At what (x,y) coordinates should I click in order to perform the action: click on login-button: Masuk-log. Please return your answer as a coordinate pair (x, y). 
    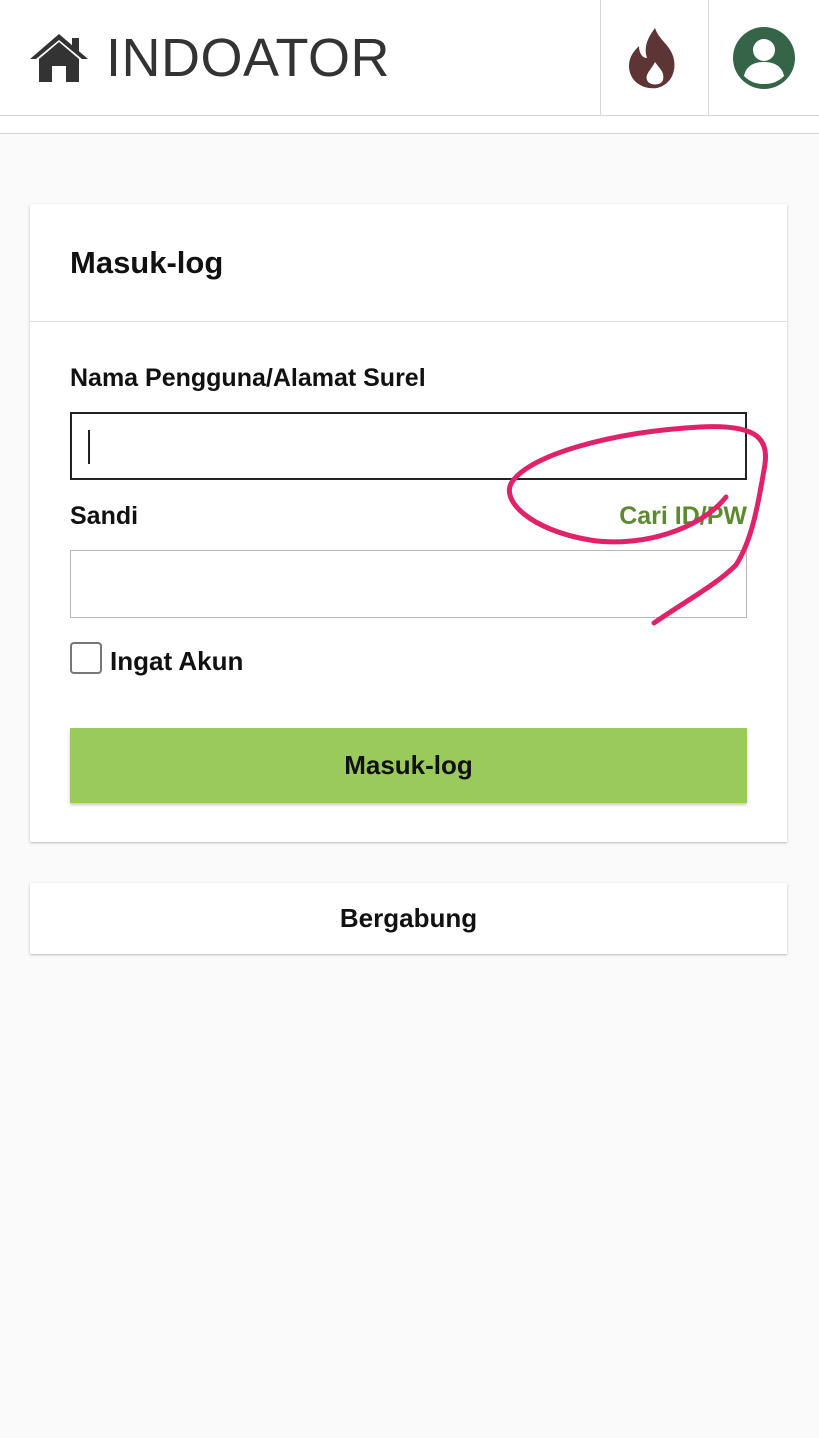
    Looking at the image, I should click on (408, 765).